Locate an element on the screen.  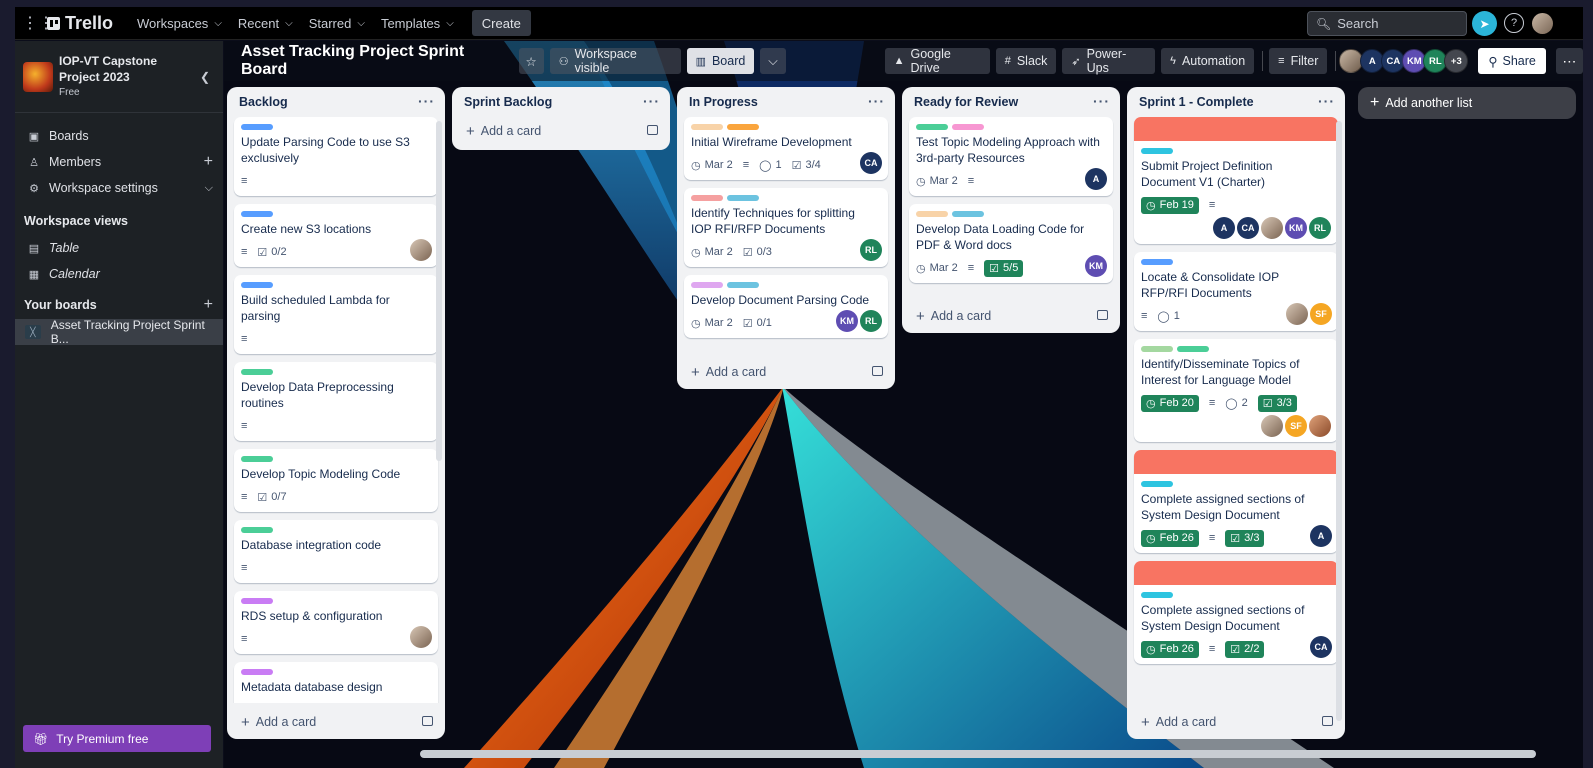
add-list-button: + Add another list is located at coordinates (1467, 103).